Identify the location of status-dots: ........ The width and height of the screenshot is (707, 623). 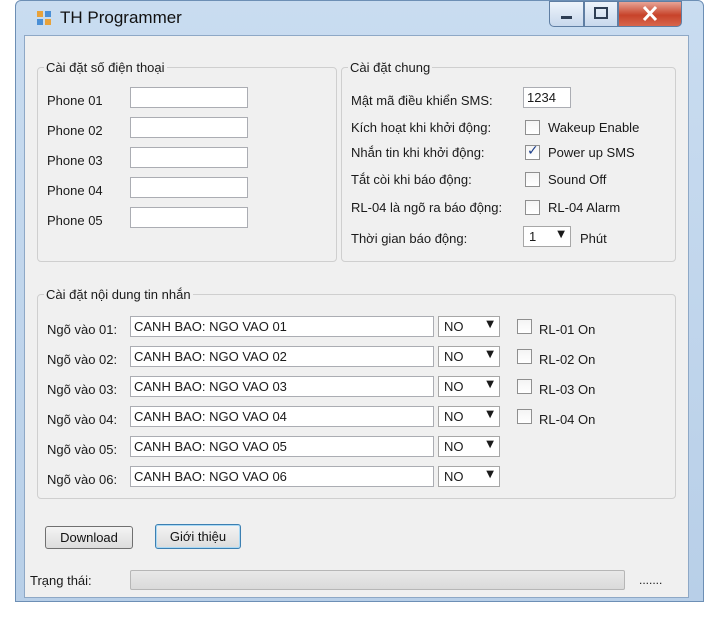
(651, 580).